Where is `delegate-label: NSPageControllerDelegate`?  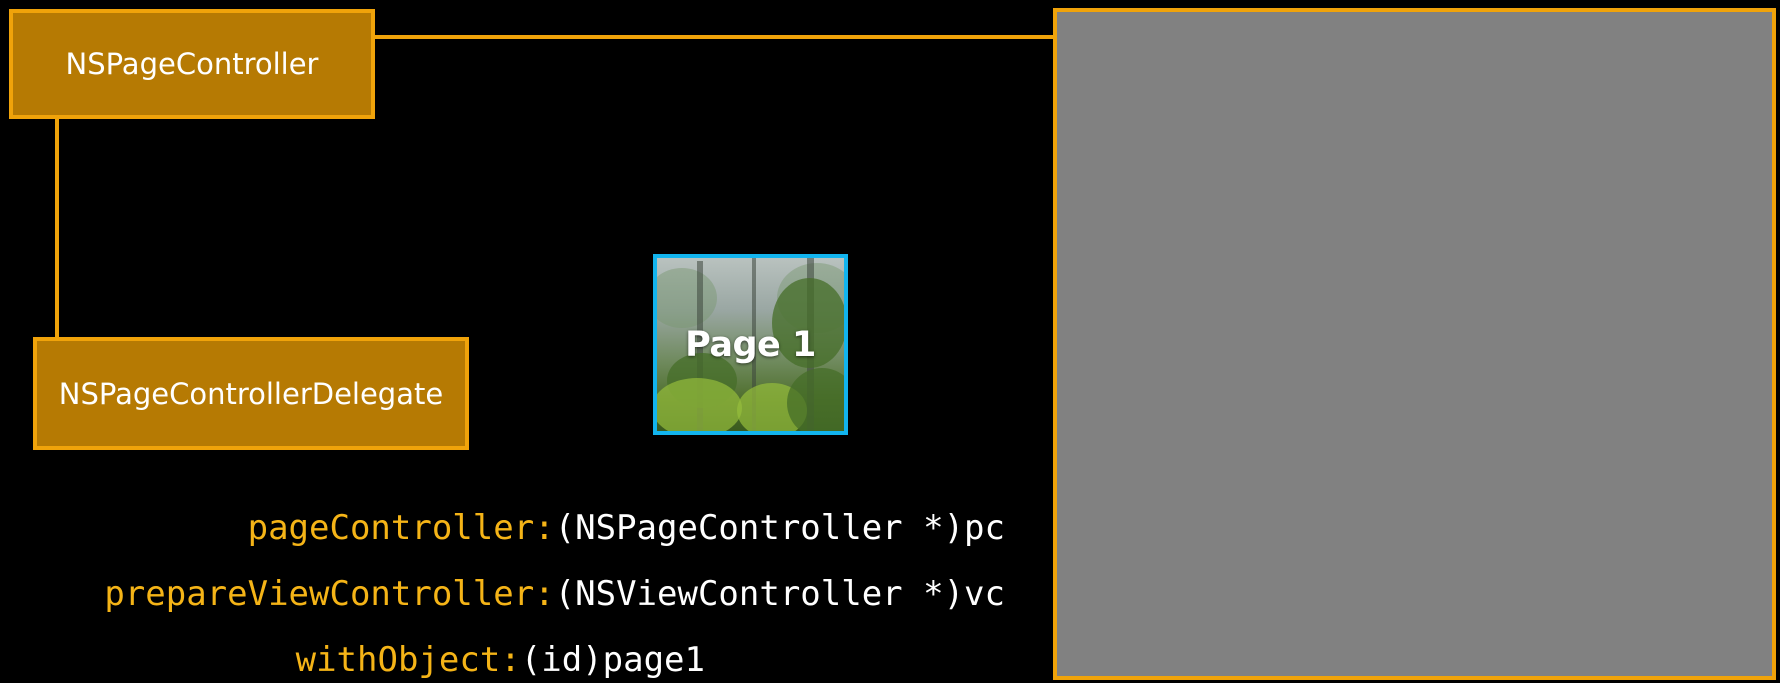
delegate-label: NSPageControllerDelegate is located at coordinates (251, 393).